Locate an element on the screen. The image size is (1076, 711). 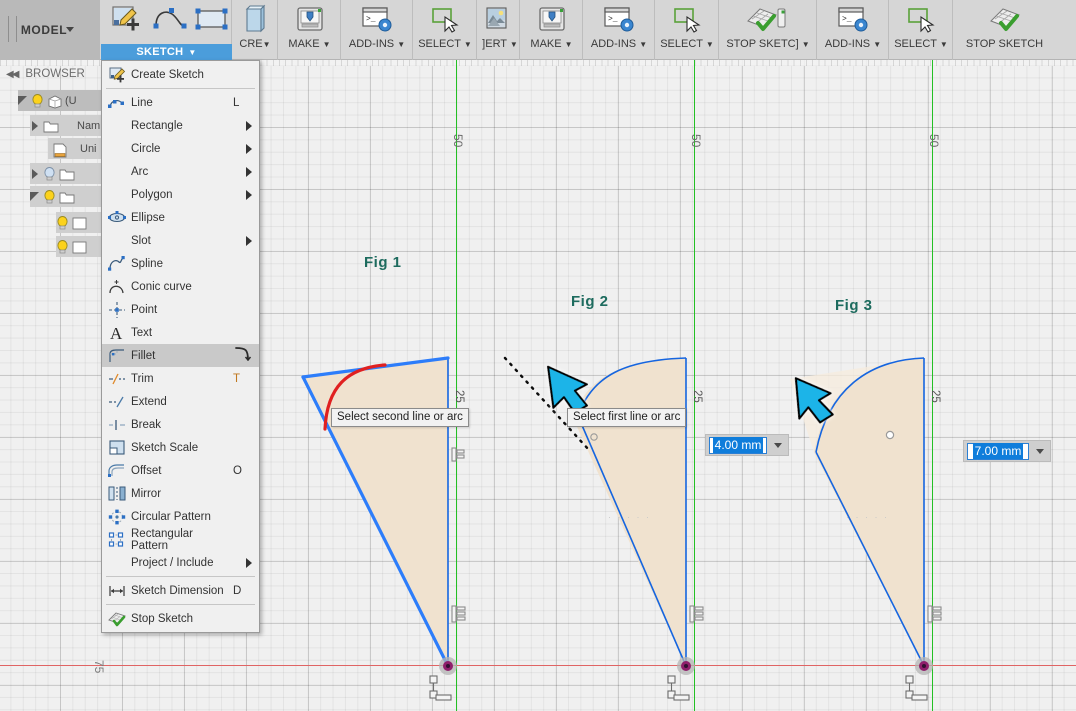
create-button: CRE▼ is located at coordinates (255, 26).